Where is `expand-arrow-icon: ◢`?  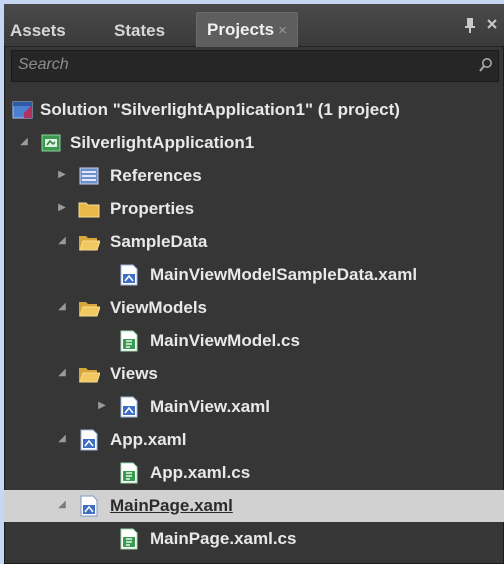 expand-arrow-icon: ◢ is located at coordinates (24, 142).